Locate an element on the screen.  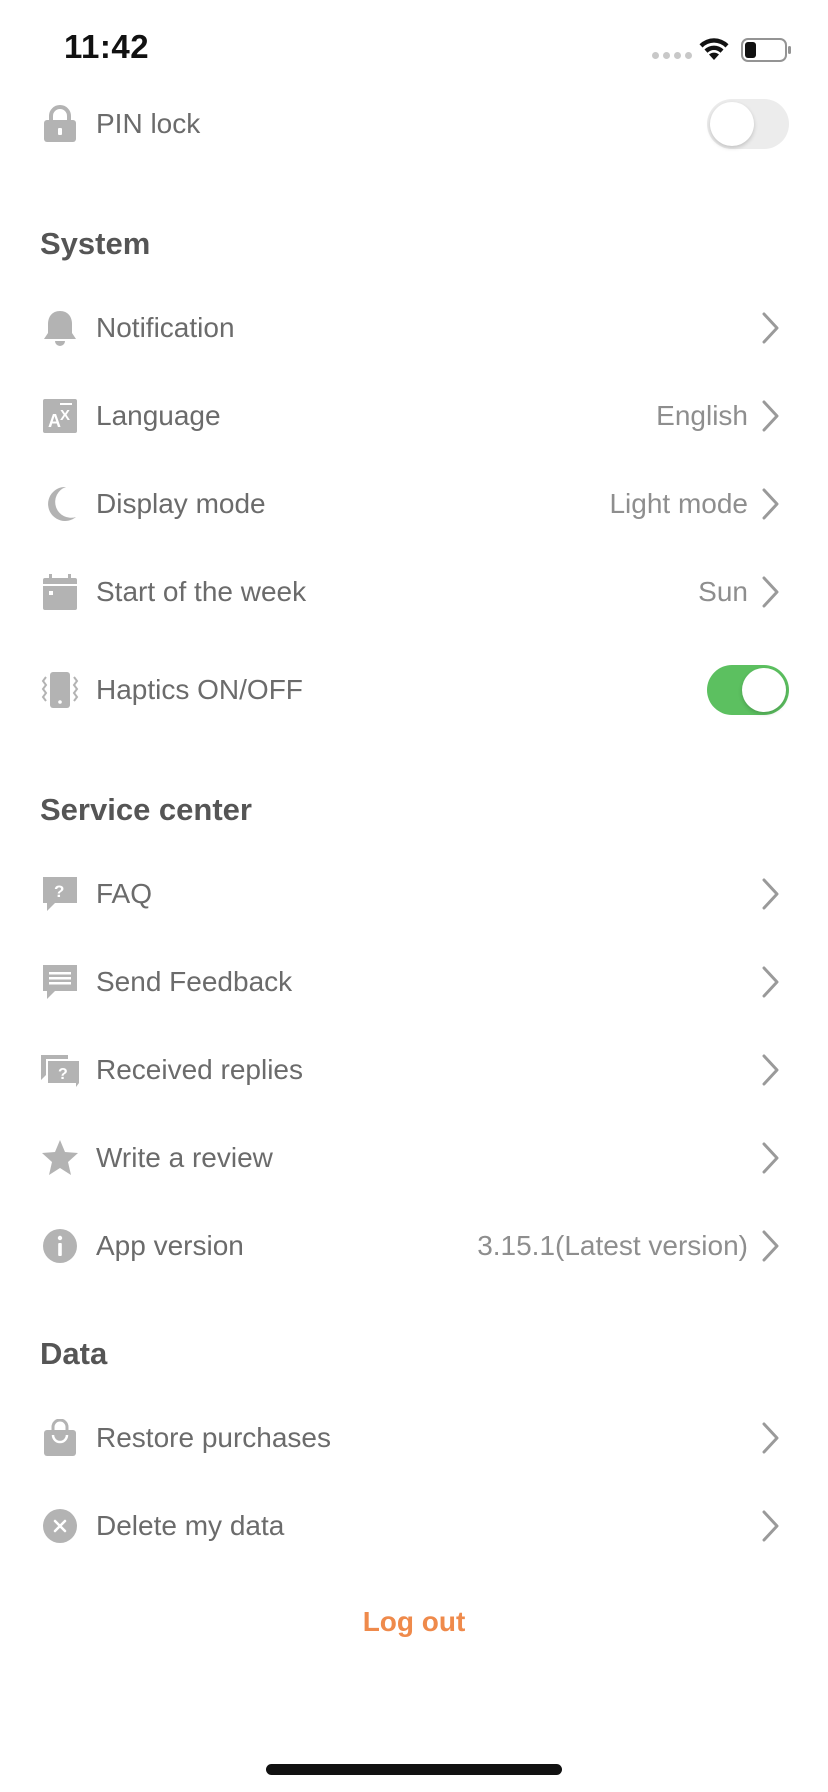
haptics-label: Haptics ON/OFF is located at coordinates (199, 689).